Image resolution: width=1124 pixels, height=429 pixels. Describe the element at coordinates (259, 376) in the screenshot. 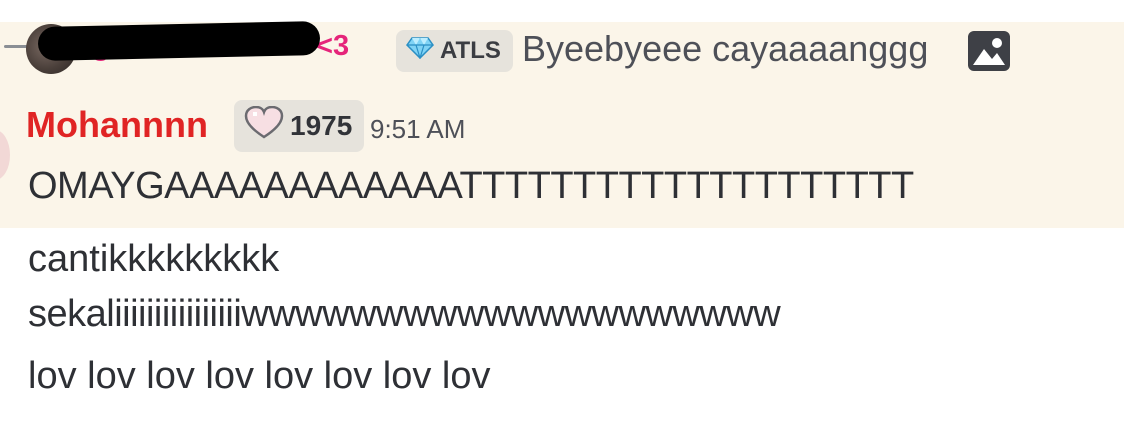

I see `followup-message: lov lov lov lov lov lov lov lov` at that location.